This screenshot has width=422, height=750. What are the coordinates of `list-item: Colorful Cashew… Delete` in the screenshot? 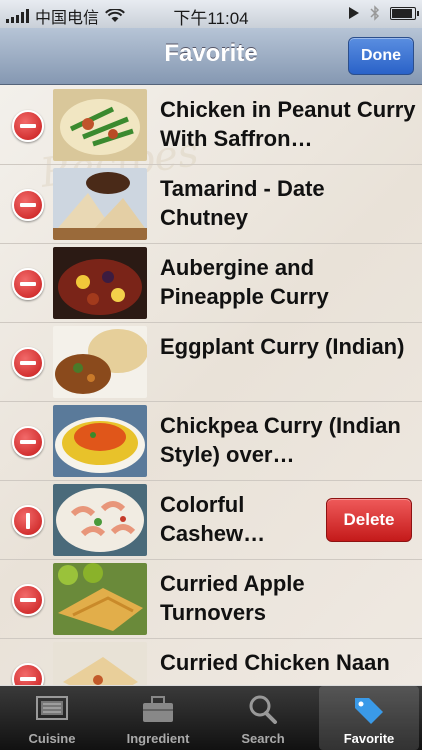 It's located at (211, 520).